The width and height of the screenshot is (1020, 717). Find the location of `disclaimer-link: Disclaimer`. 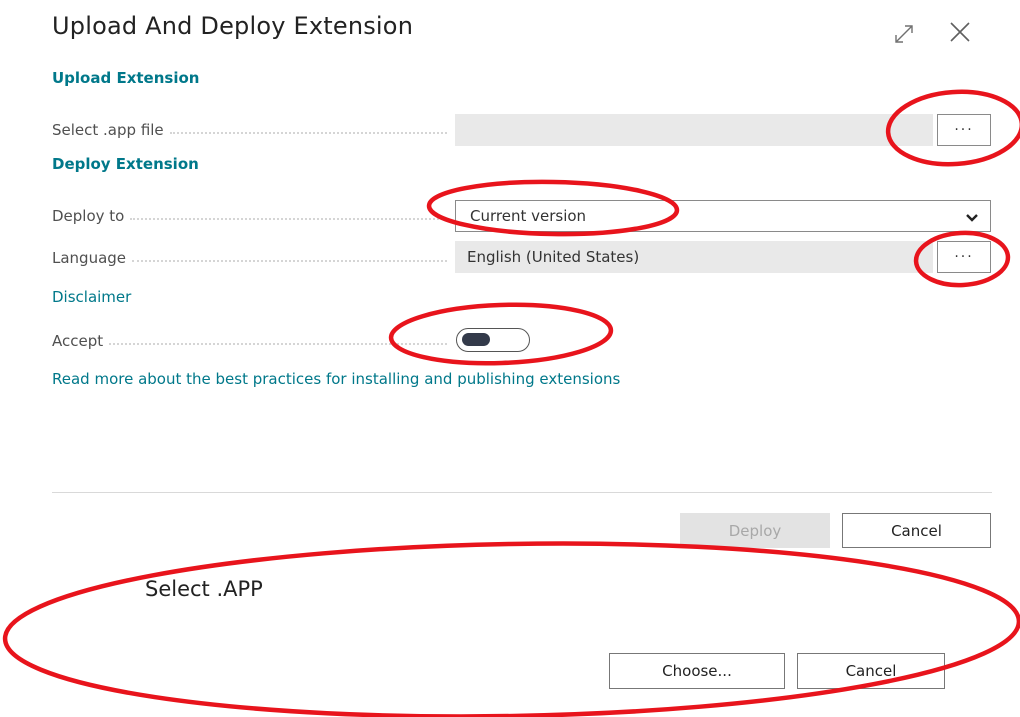

disclaimer-link: Disclaimer is located at coordinates (91, 297).